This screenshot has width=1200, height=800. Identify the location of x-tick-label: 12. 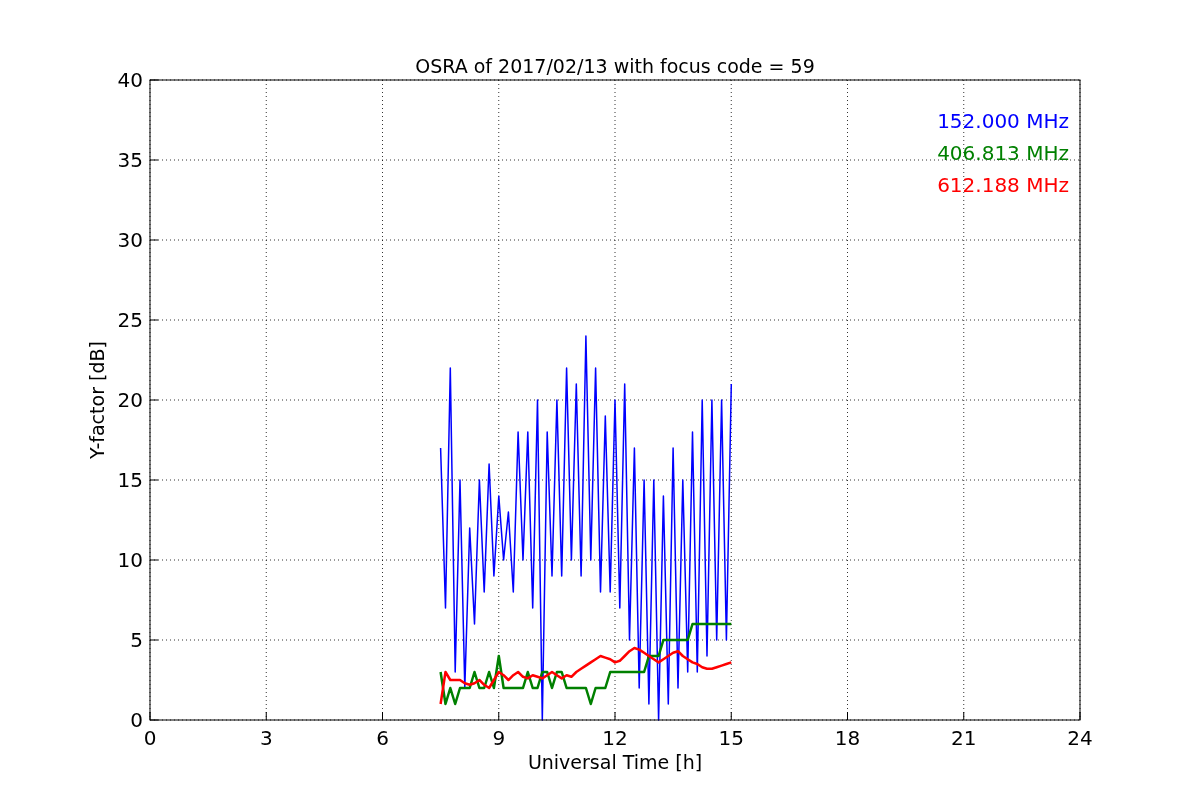
(615, 738).